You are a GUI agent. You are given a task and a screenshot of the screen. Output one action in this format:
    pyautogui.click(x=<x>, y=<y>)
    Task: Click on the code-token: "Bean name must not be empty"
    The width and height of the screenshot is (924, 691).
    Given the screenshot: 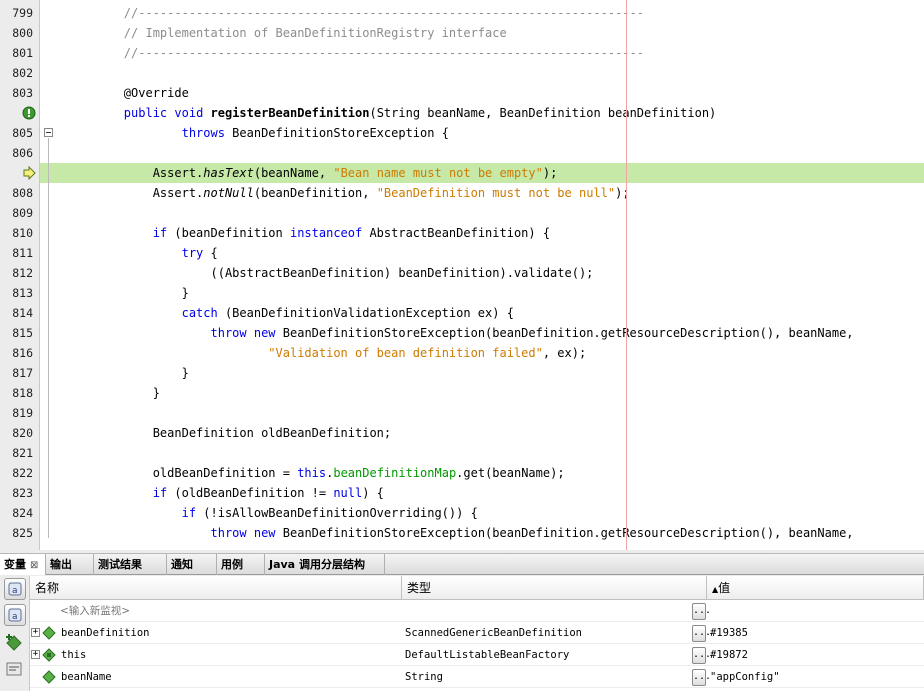 What is the action you would take?
    pyautogui.click(x=438, y=173)
    